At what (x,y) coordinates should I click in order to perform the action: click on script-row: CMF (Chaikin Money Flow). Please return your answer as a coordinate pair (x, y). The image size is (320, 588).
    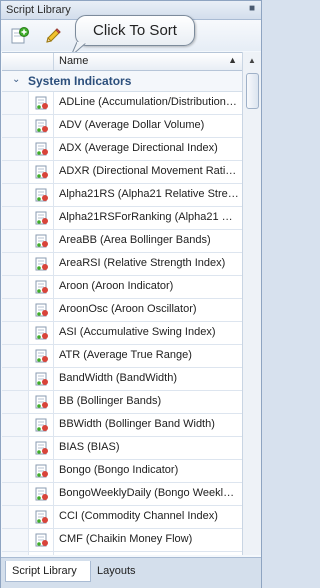
    Looking at the image, I should click on (122, 540).